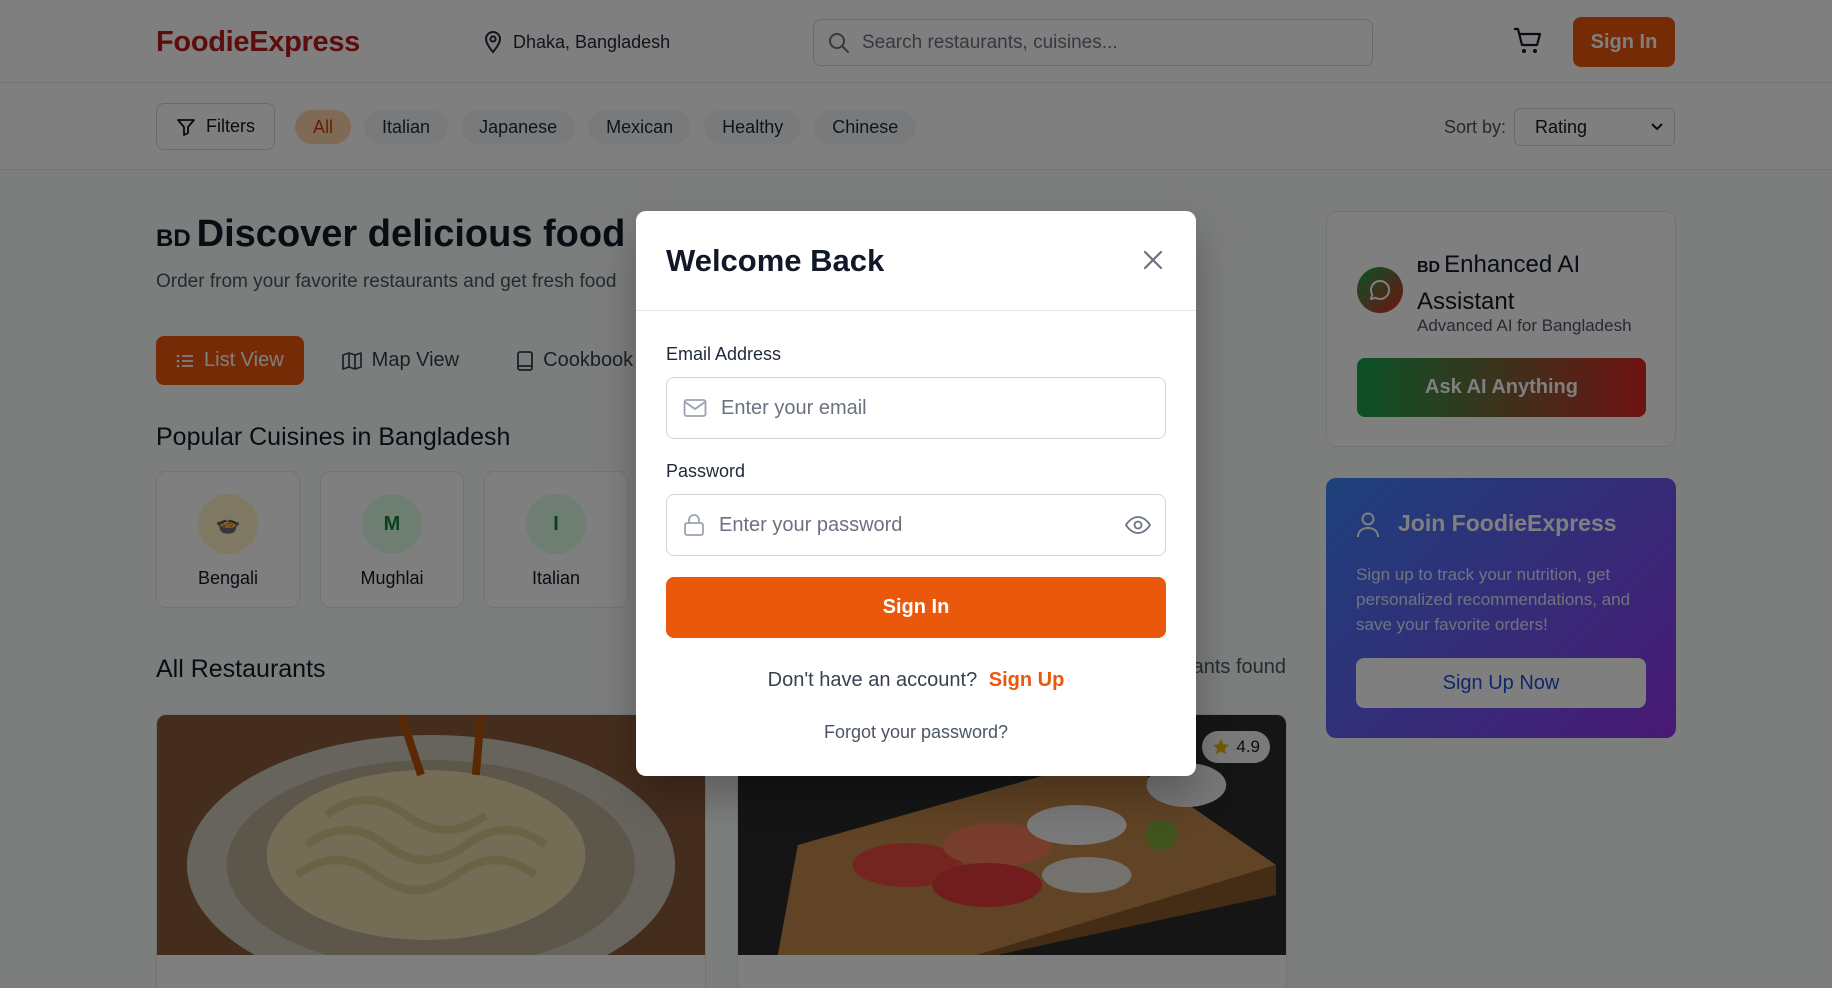 This screenshot has width=1832, height=988. Describe the element at coordinates (694, 525) in the screenshot. I see `lock-icon` at that location.